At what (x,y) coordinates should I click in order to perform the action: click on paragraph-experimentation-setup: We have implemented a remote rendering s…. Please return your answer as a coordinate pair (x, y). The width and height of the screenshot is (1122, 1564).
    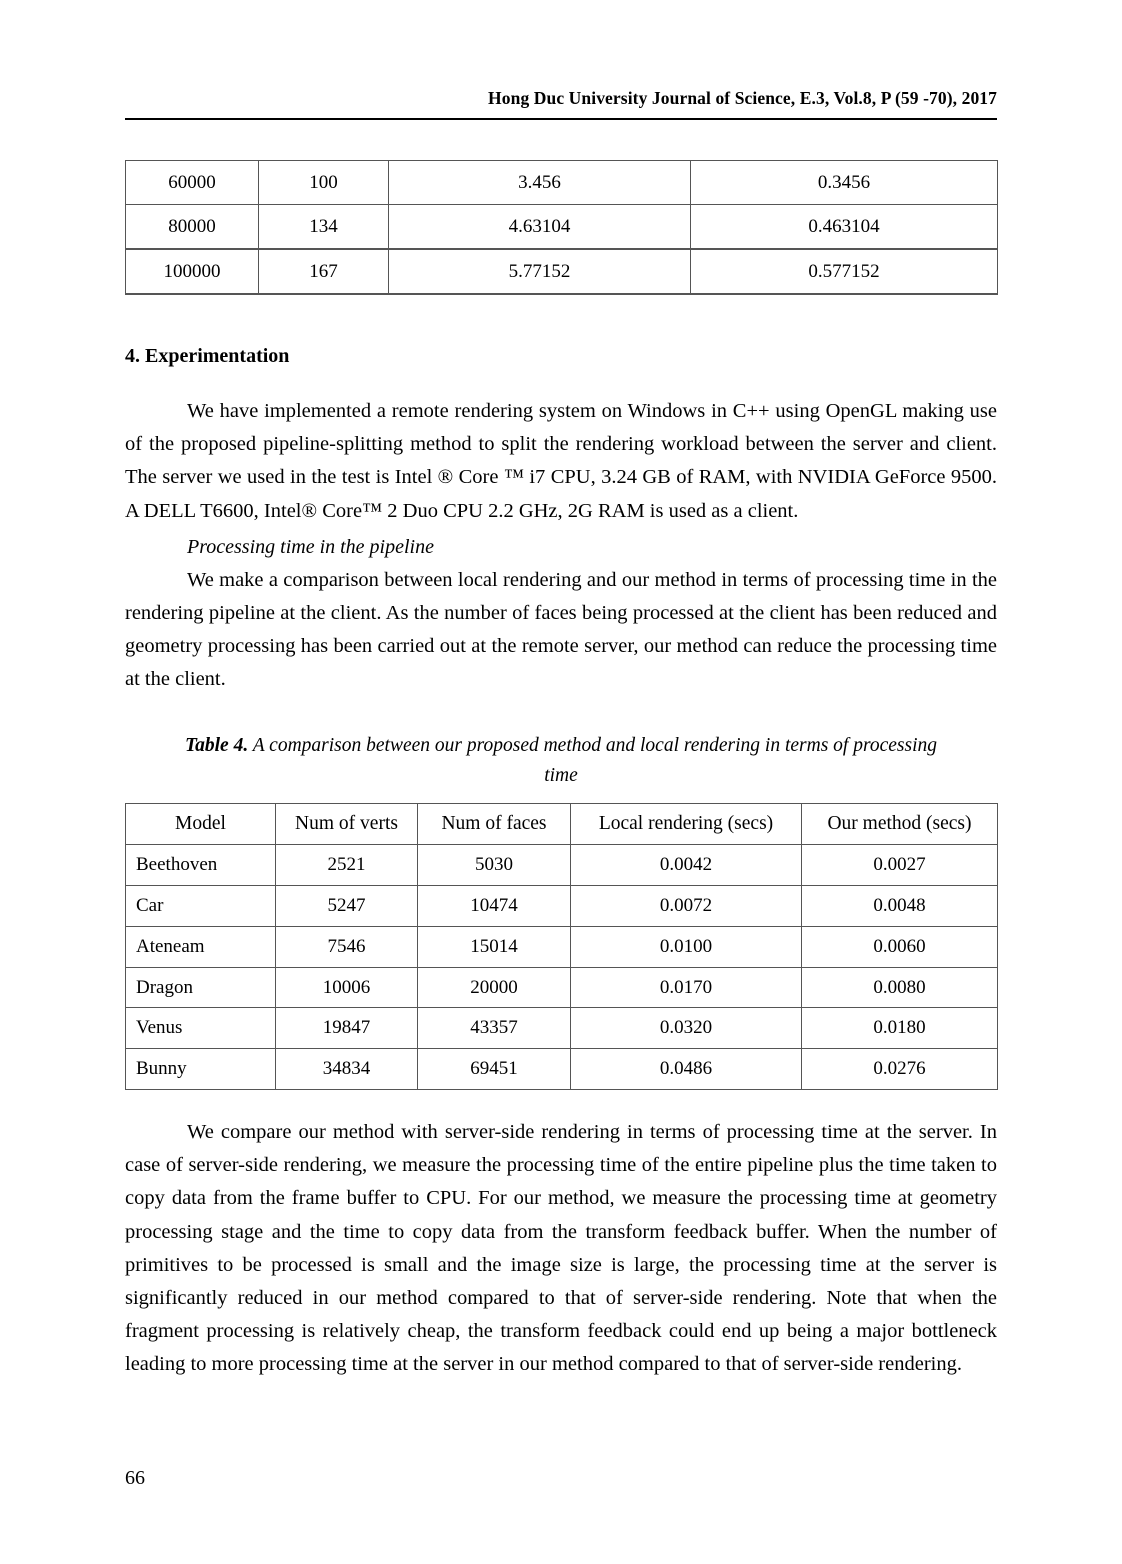
    Looking at the image, I should click on (561, 461).